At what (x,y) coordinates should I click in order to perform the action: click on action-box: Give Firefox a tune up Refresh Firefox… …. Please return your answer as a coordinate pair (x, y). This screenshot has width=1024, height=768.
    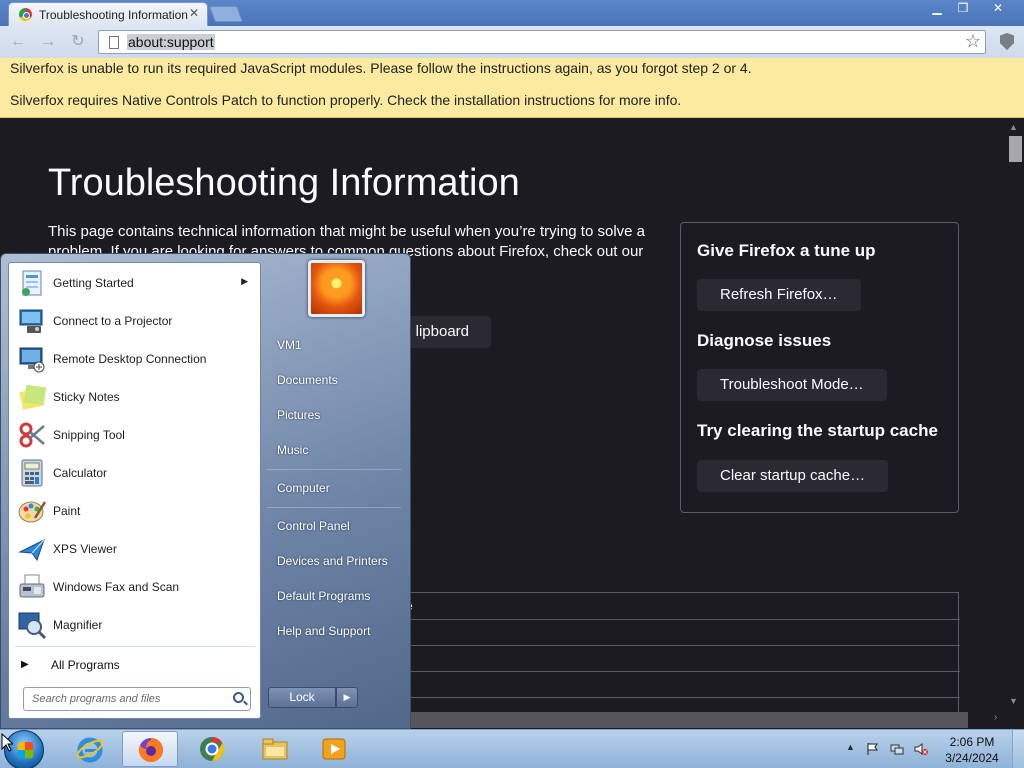
    Looking at the image, I should click on (819, 367).